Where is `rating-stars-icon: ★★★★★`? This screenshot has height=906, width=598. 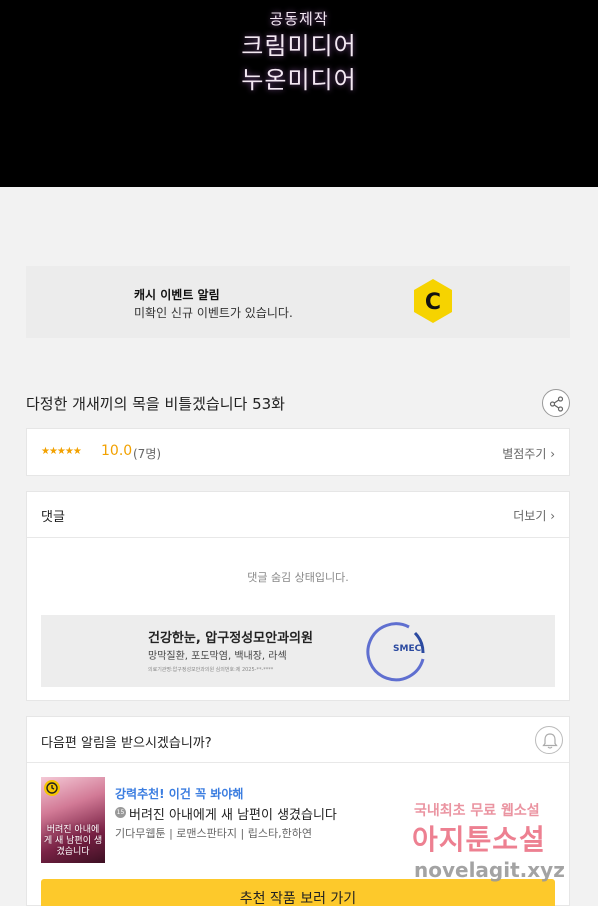 rating-stars-icon: ★★★★★ is located at coordinates (61, 451).